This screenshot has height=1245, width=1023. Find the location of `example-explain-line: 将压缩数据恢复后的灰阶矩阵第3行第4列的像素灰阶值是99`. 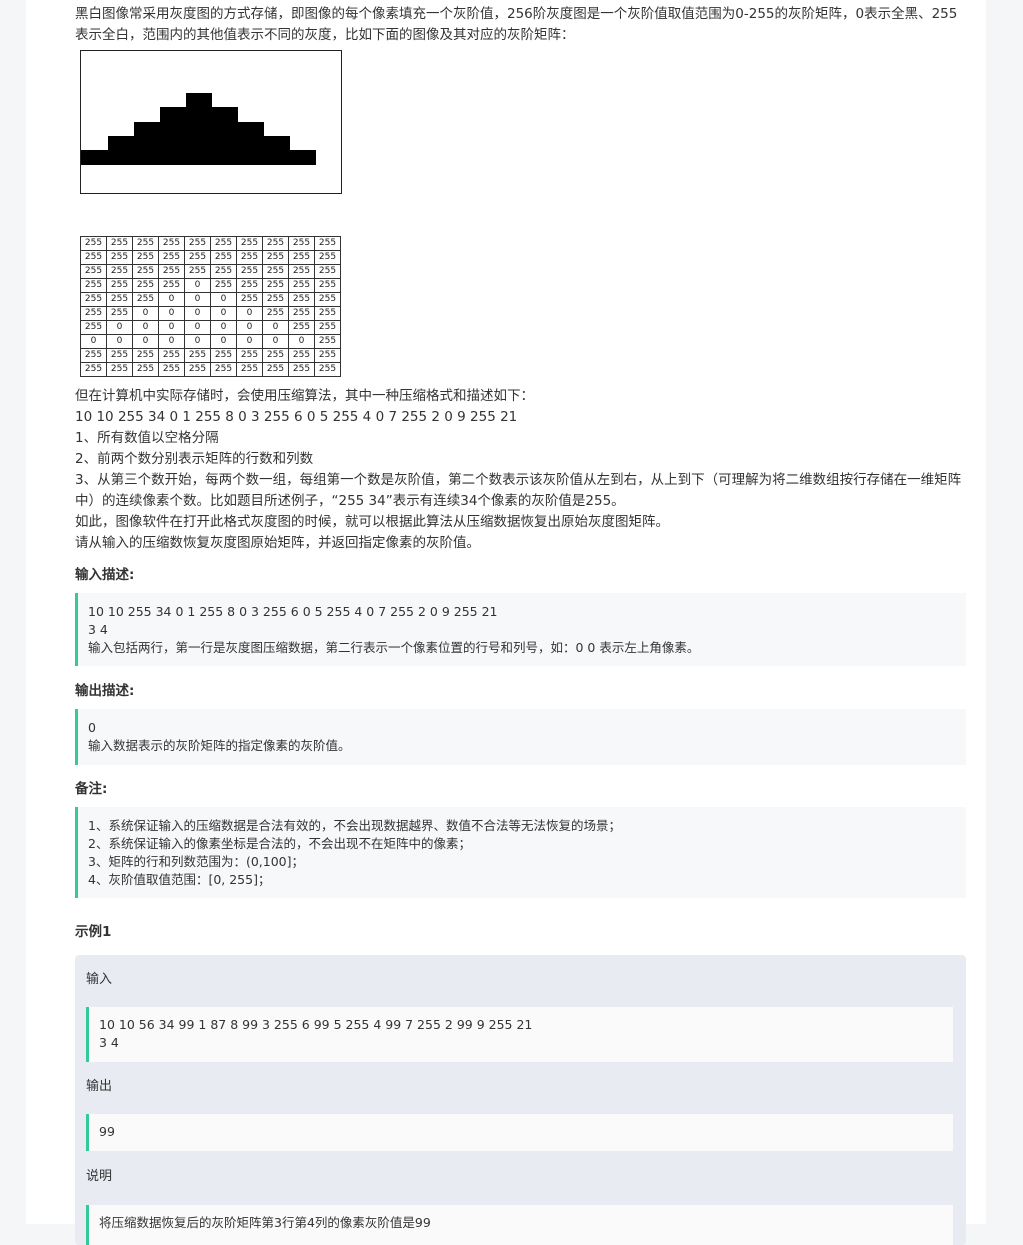

example-explain-line: 将压缩数据恢复后的灰阶矩阵第3行第4列的像素灰阶值是99 is located at coordinates (265, 1222).